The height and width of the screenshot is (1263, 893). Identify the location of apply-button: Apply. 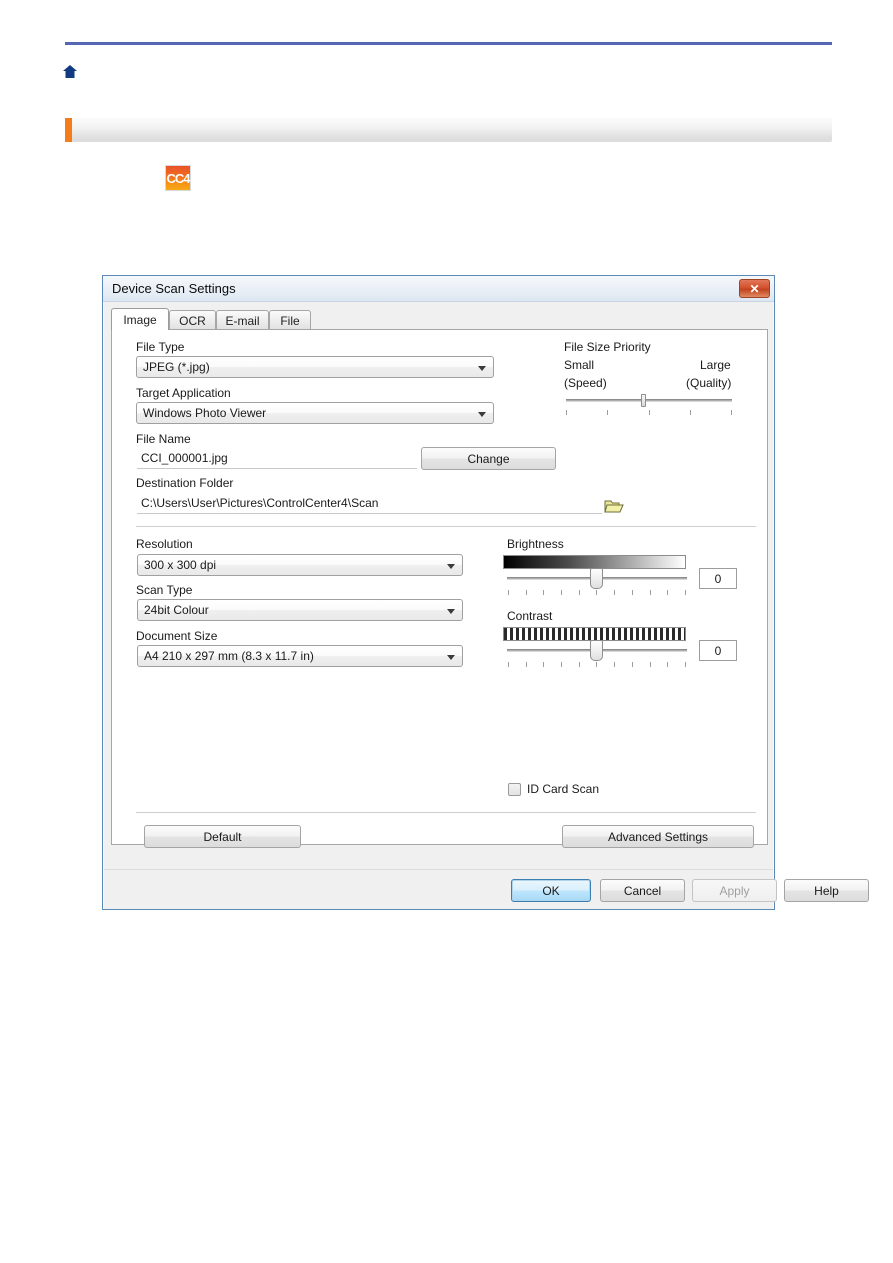
(734, 890).